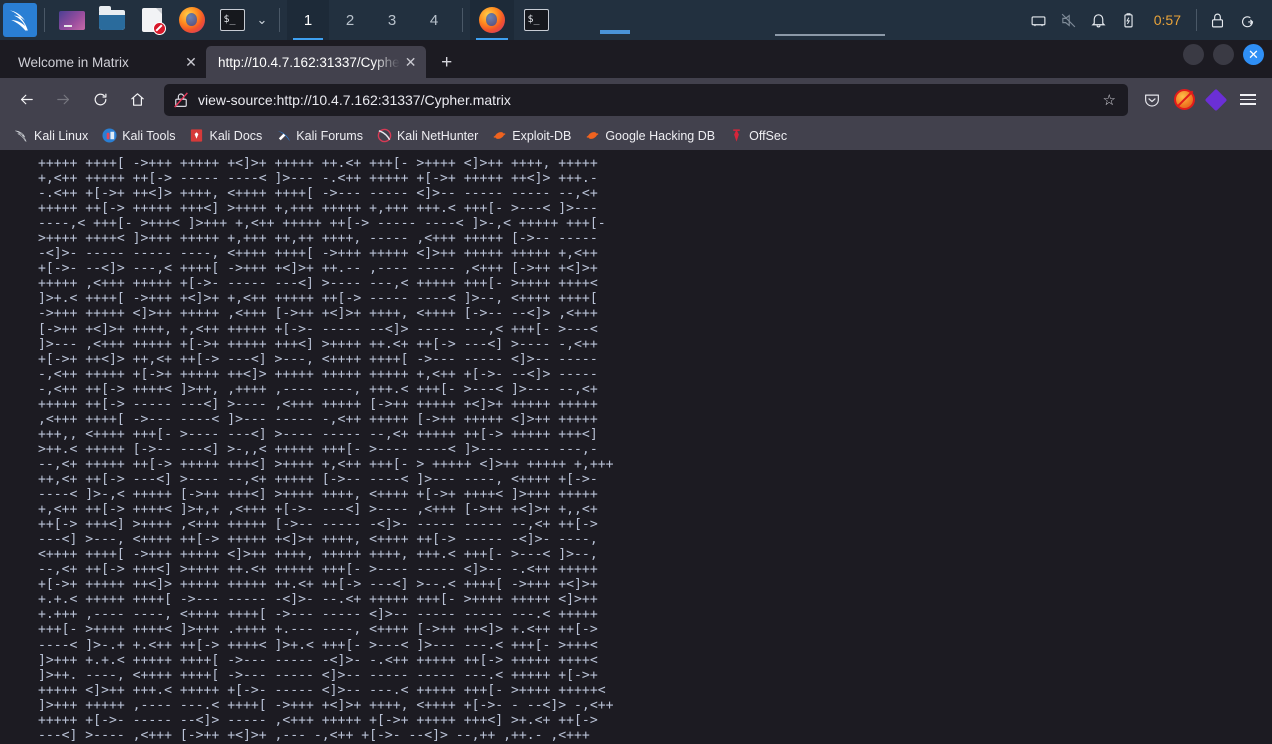  Describe the element at coordinates (636, 20) in the screenshot. I see `xfce-taskbar: $_ ⌄ 1 2 3 4 $_ 0:57` at that location.